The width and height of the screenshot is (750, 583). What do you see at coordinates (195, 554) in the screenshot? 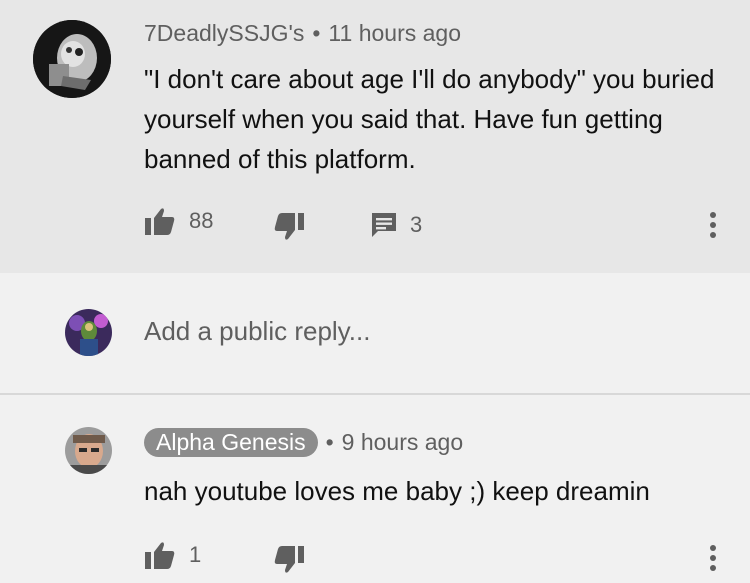
I see `reply-like-count: 1` at bounding box center [195, 554].